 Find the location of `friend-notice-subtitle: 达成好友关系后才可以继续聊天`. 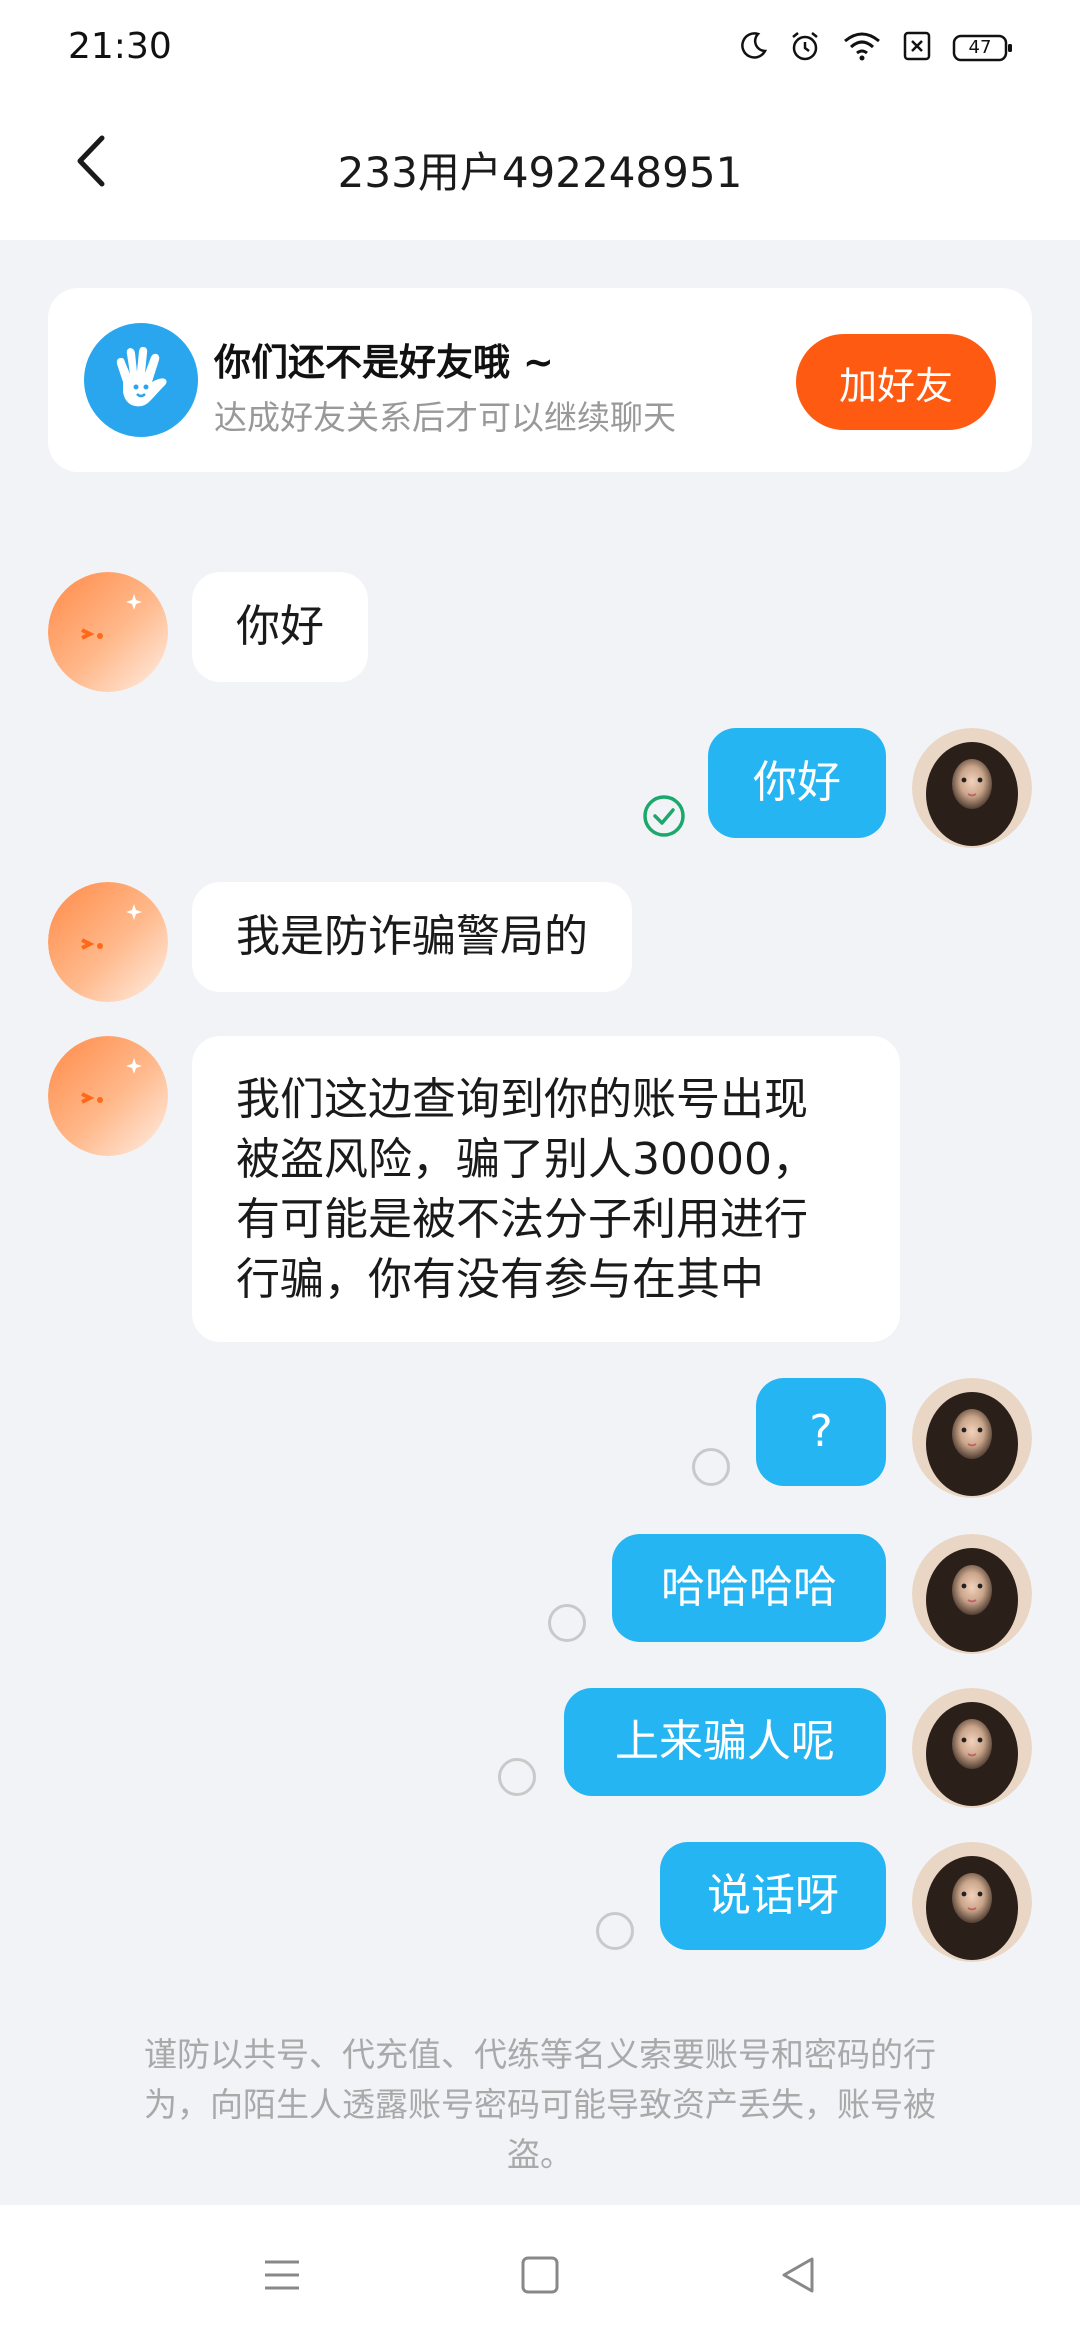

friend-notice-subtitle: 达成好友关系后才可以继续聊天 is located at coordinates (445, 417).